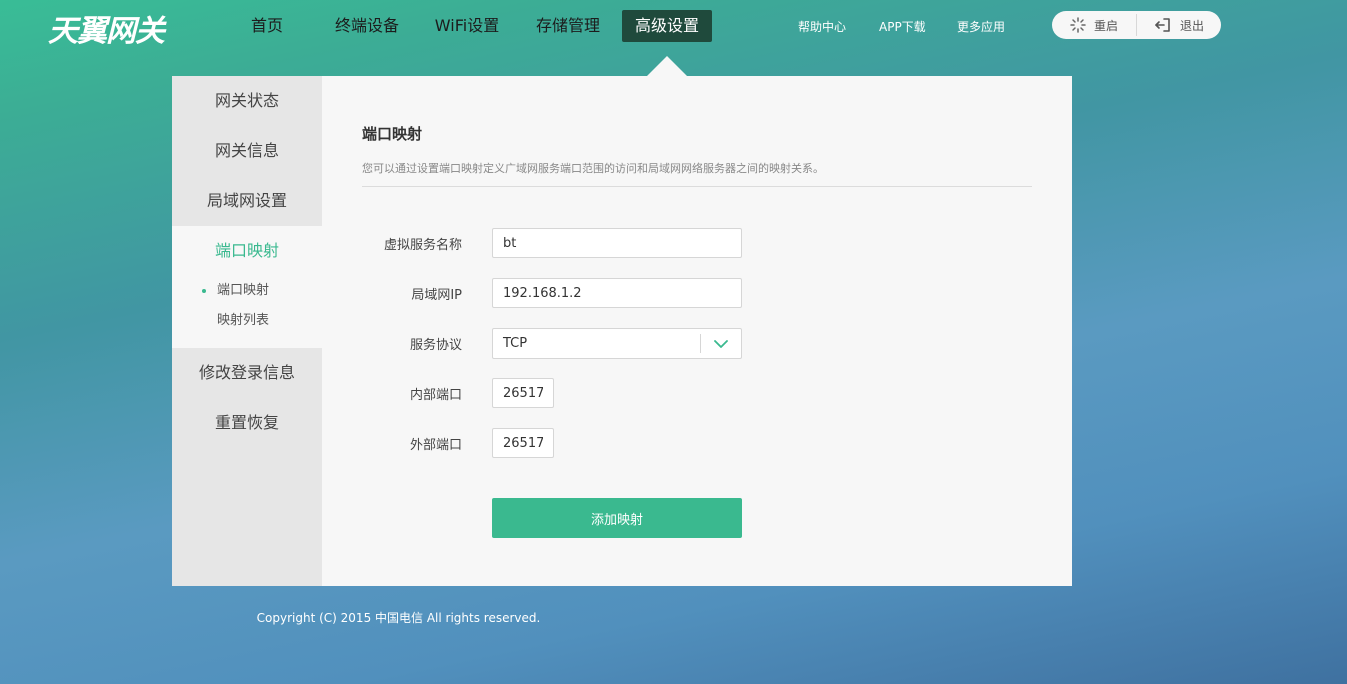 The width and height of the screenshot is (1347, 684). I want to click on app-download-link: APP下载, so click(902, 26).